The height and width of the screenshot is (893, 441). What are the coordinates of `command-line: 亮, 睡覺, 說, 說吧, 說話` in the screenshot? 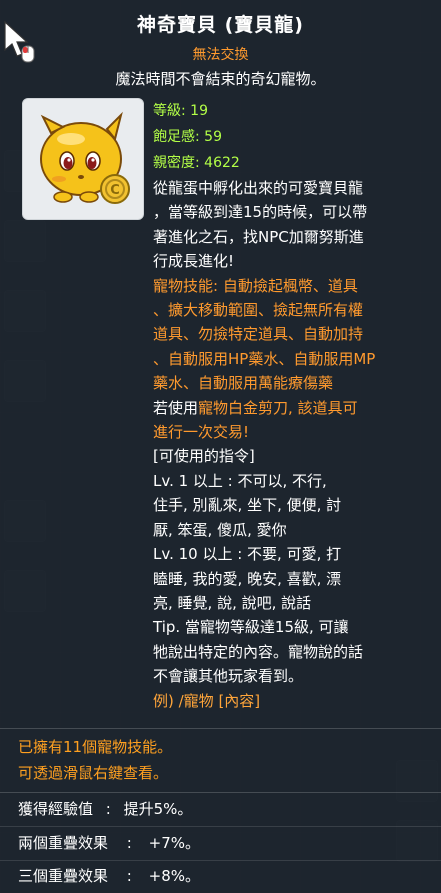 It's located at (232, 602).